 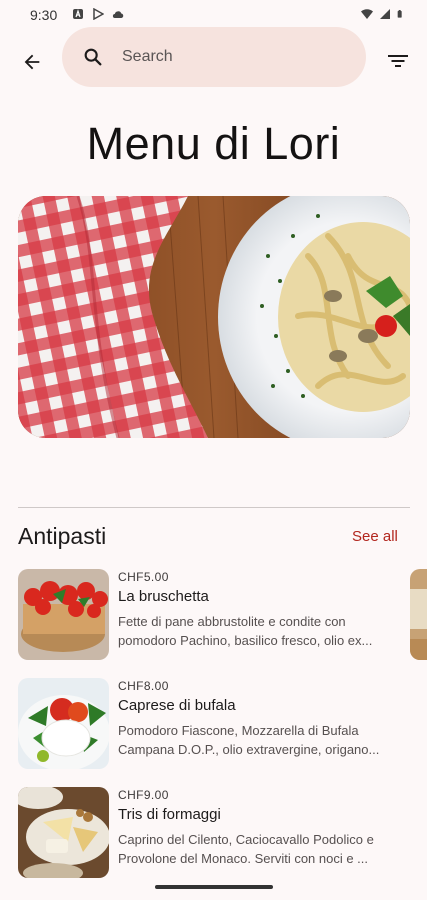 I want to click on item-name: La bruschetta, so click(x=163, y=596).